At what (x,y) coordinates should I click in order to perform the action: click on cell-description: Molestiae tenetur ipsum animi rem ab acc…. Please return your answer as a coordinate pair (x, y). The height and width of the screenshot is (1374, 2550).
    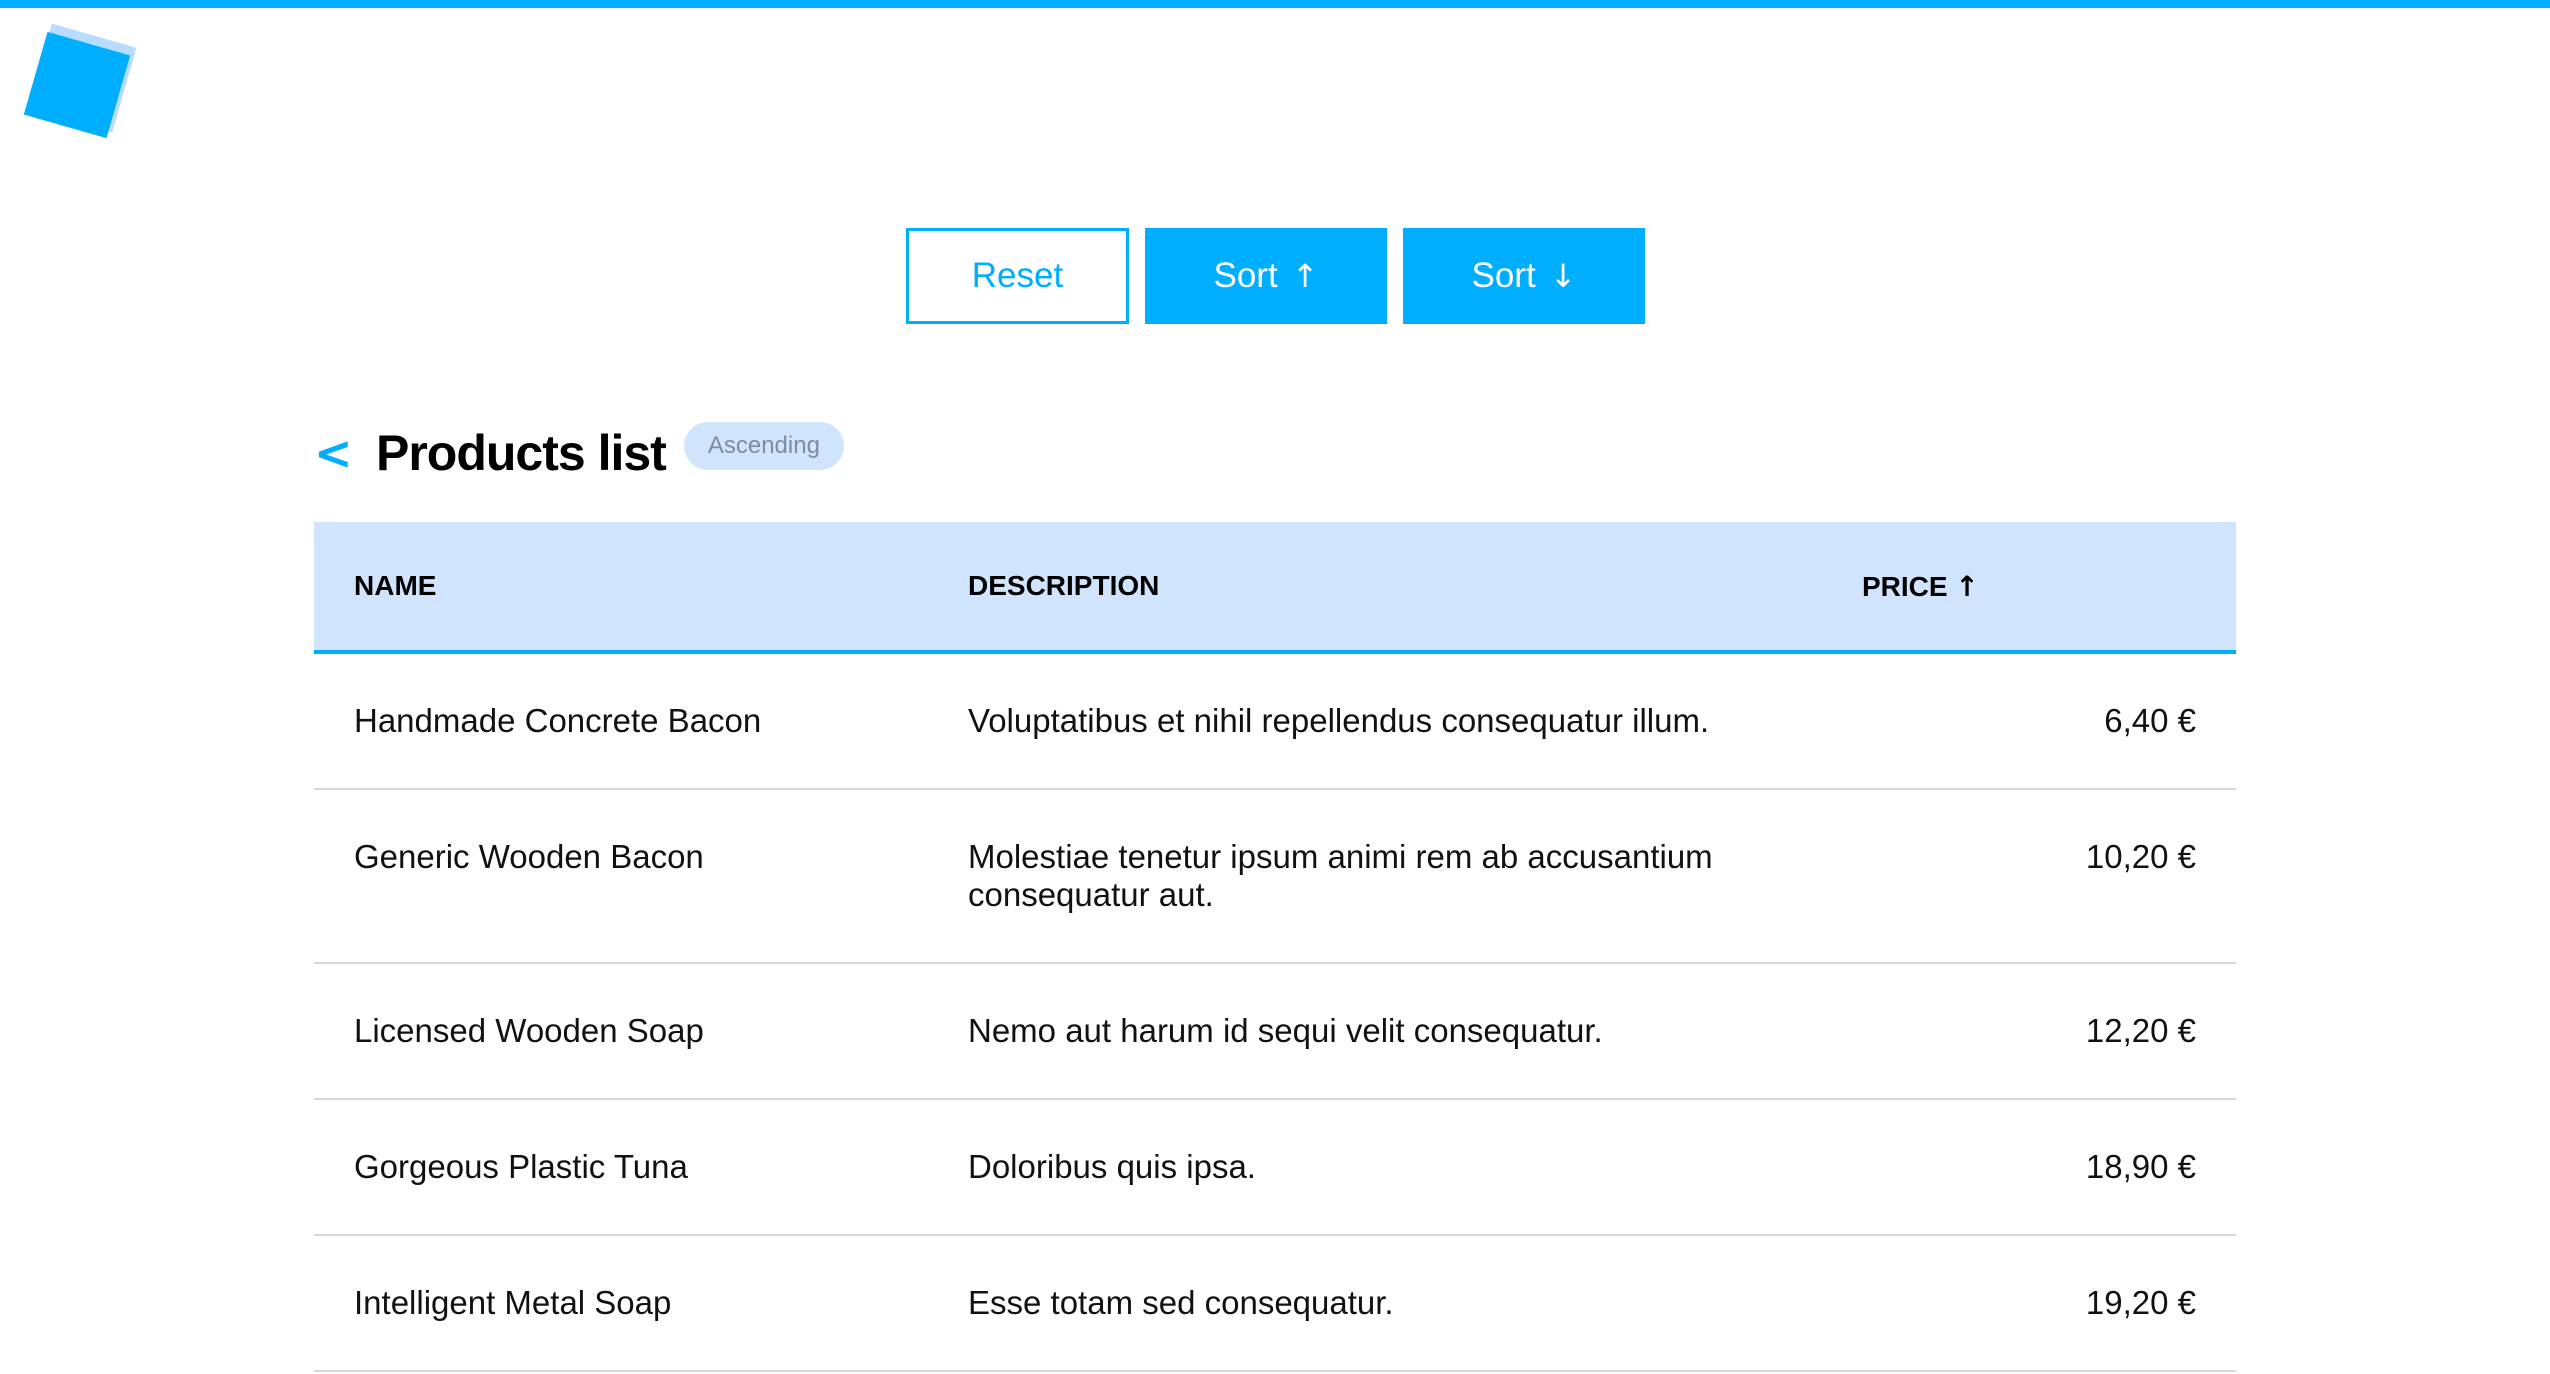
    Looking at the image, I should click on (1388, 876).